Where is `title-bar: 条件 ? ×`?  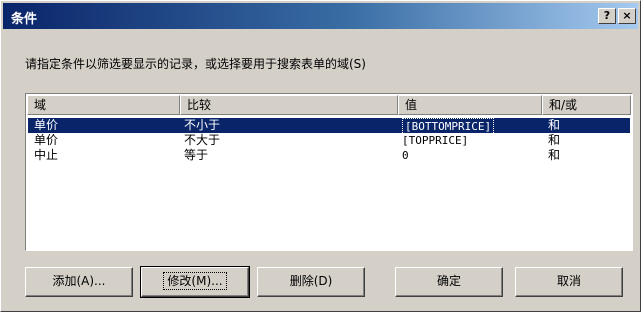
title-bar: 条件 ? × is located at coordinates (320, 16).